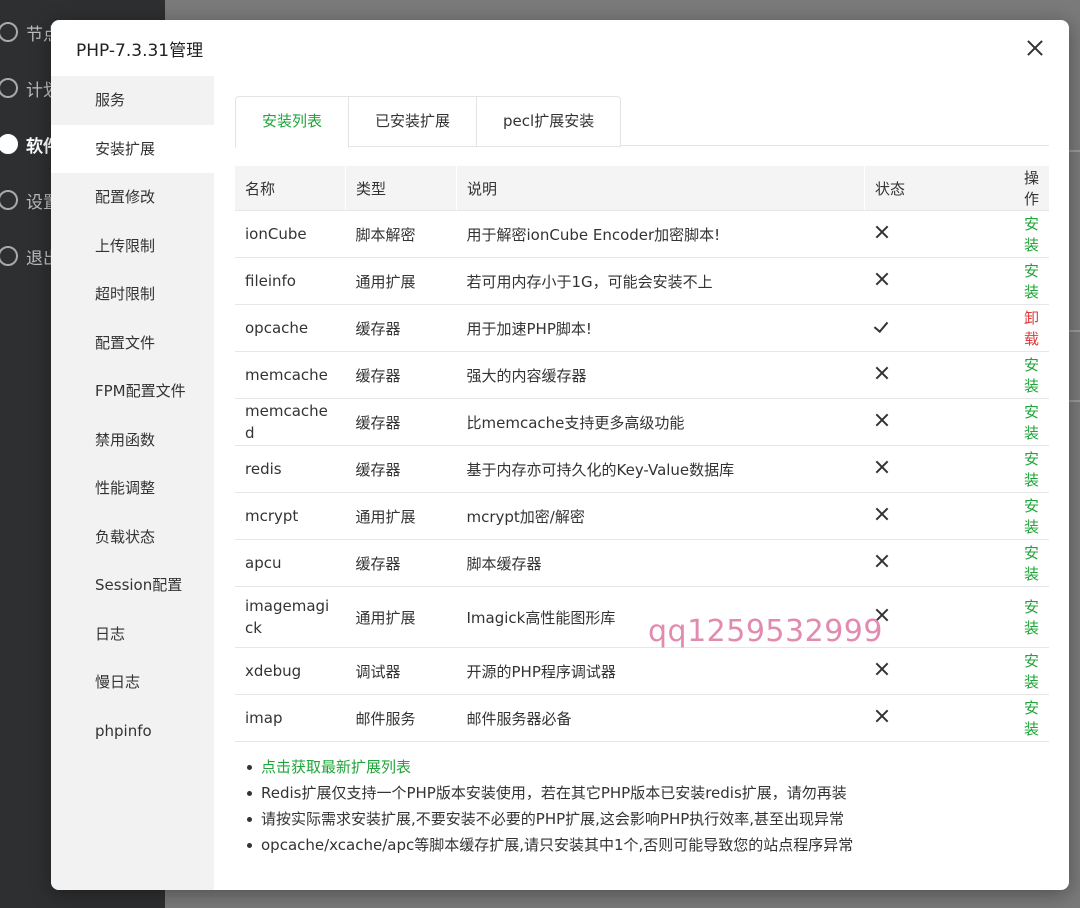 This screenshot has height=908, width=1080. What do you see at coordinates (642, 718) in the screenshot?
I see `table-row: imap 邮件服务 邮件服务器必备 安装` at bounding box center [642, 718].